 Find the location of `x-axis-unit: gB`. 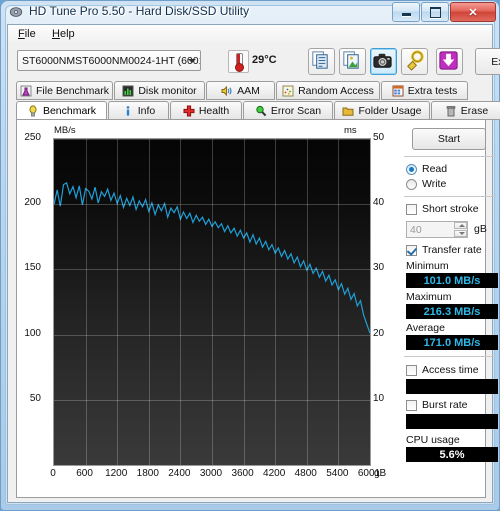

x-axis-unit: gB is located at coordinates (380, 473).